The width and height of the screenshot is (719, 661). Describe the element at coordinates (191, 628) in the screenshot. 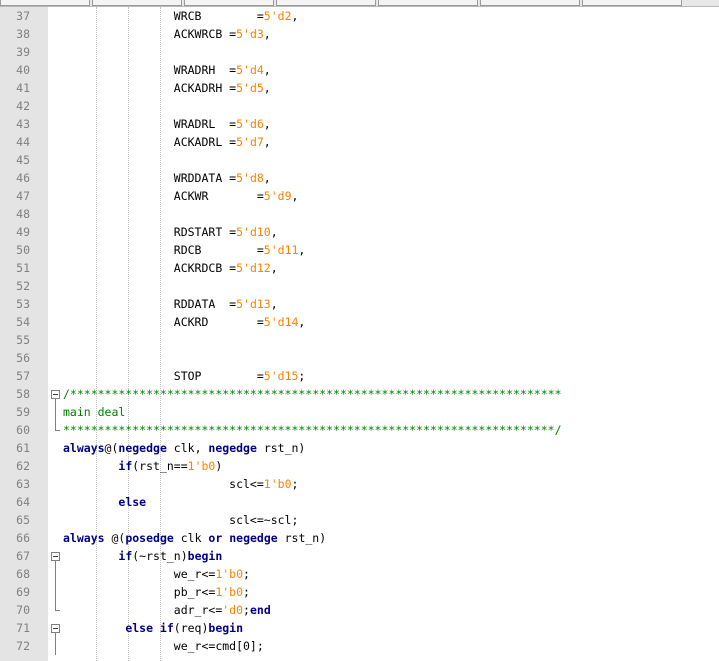

I see `code-token: (req)` at that location.